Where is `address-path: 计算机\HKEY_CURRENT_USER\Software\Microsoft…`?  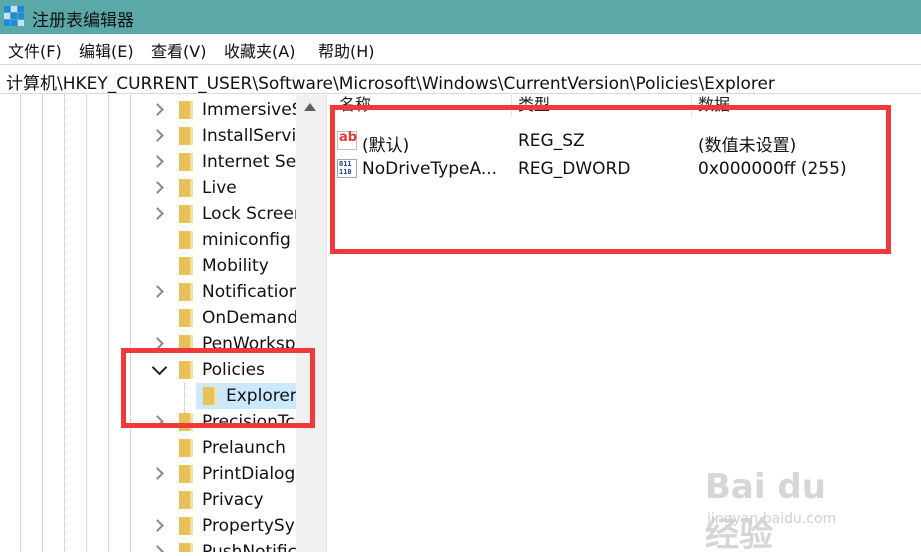 address-path: 计算机\HKEY_CURRENT_USER\Software\Microsoft… is located at coordinates (390, 81).